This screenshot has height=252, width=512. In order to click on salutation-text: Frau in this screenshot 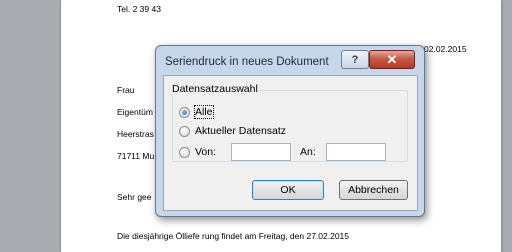, I will do `click(126, 90)`.